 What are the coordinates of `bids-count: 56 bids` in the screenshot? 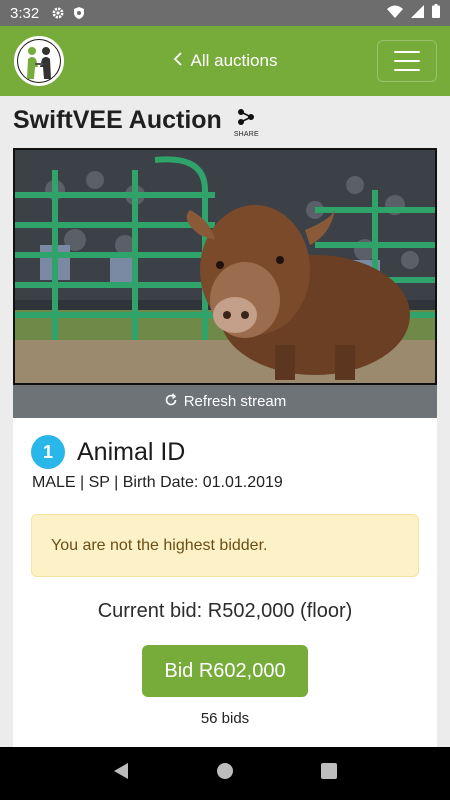 It's located at (225, 718).